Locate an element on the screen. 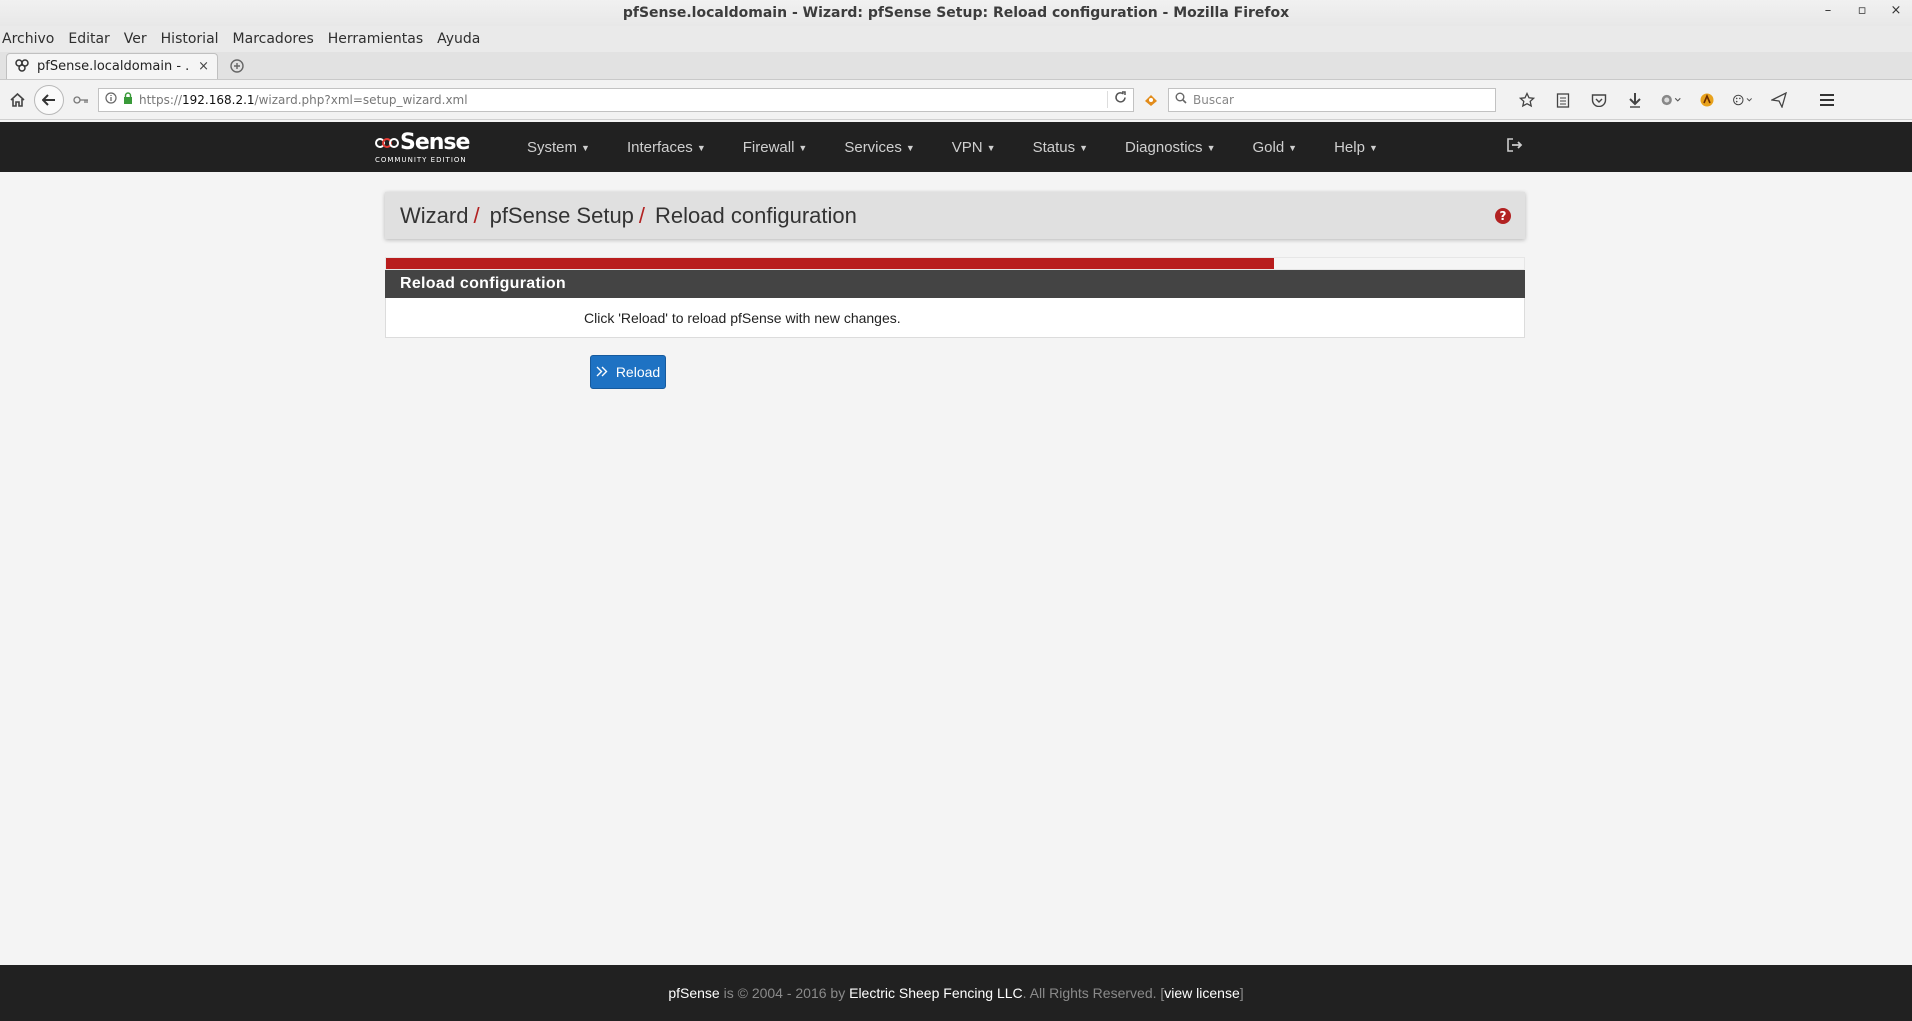  search-icon is located at coordinates (1181, 100).